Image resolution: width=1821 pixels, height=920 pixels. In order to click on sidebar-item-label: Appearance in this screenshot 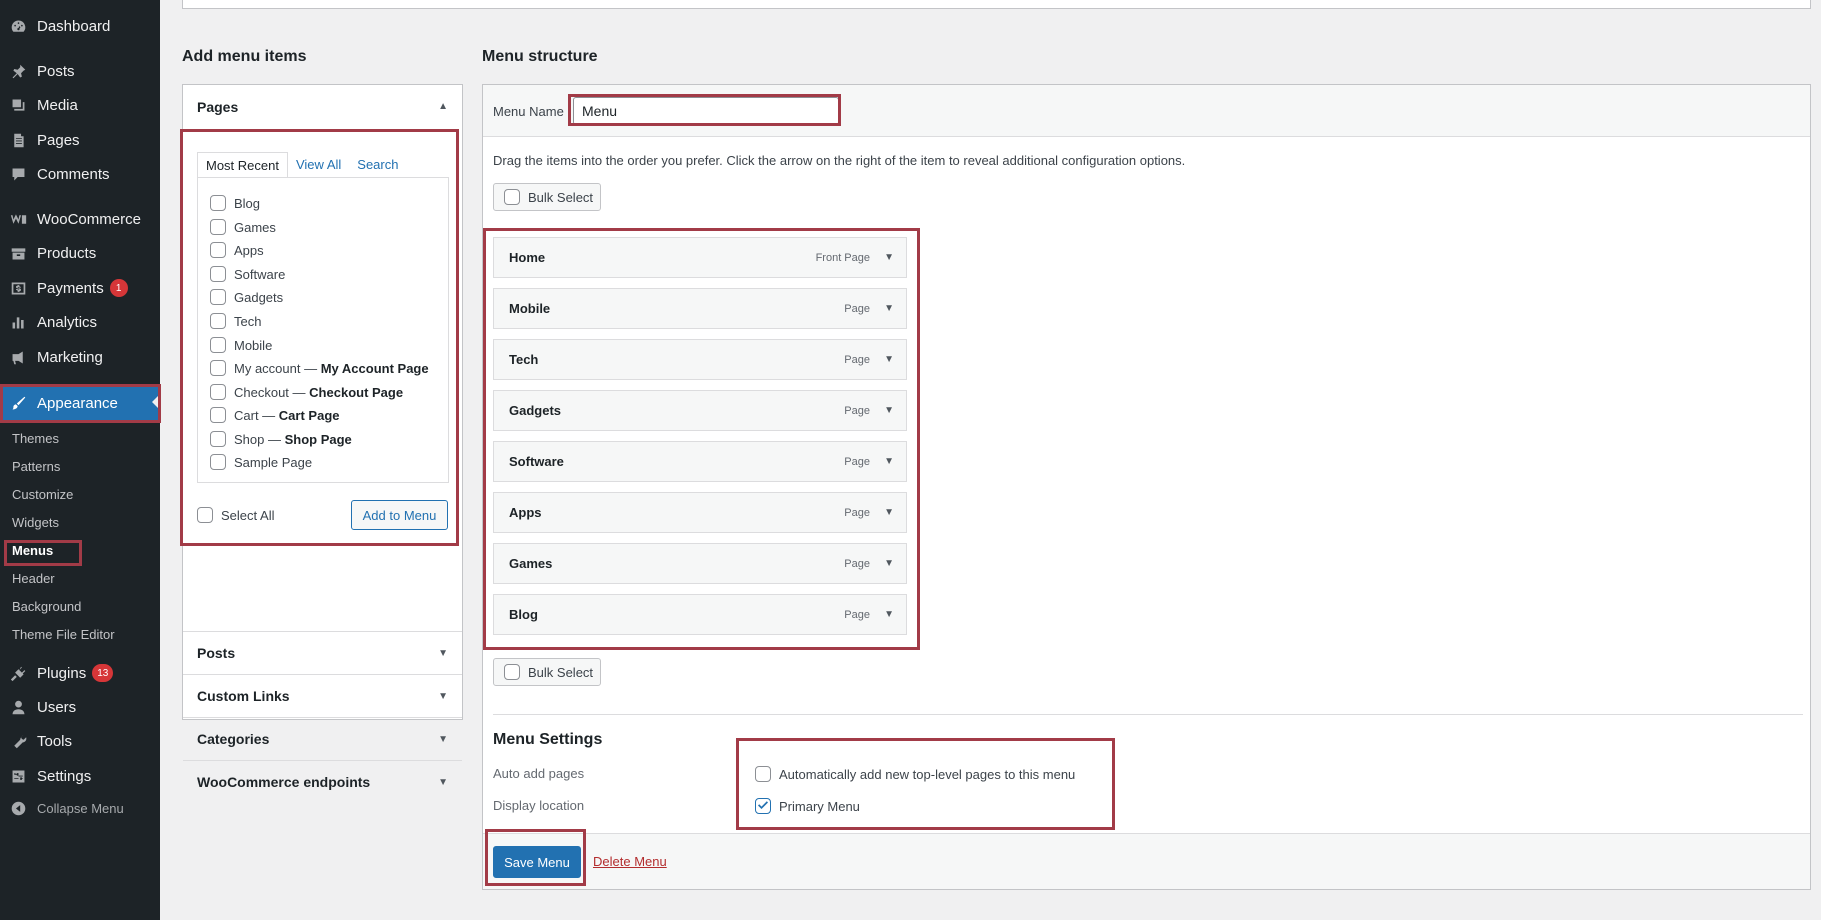, I will do `click(77, 403)`.